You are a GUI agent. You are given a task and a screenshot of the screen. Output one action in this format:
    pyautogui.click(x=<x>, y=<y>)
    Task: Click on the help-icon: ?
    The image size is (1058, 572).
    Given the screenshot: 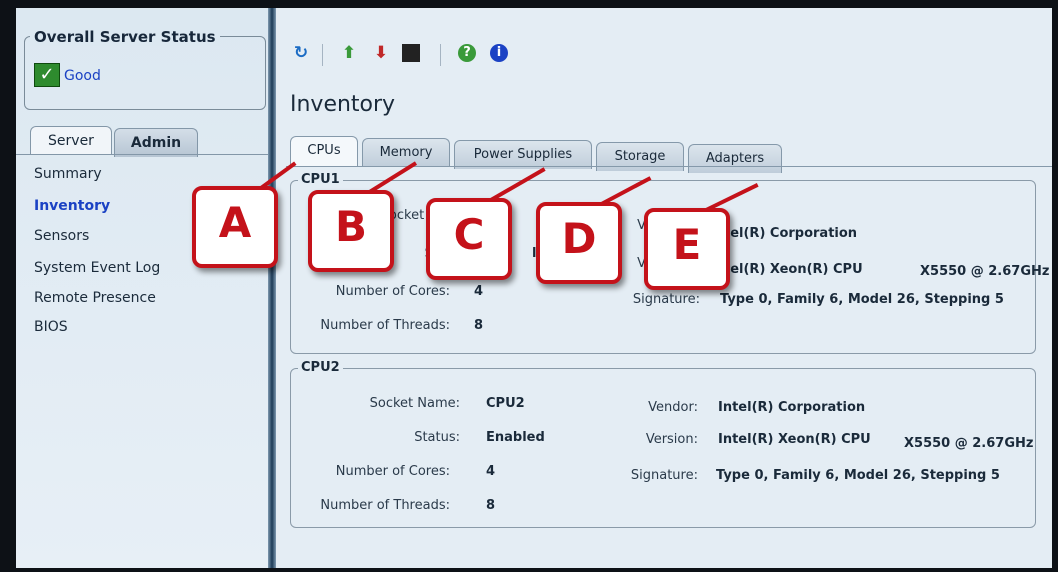 What is the action you would take?
    pyautogui.click(x=467, y=53)
    